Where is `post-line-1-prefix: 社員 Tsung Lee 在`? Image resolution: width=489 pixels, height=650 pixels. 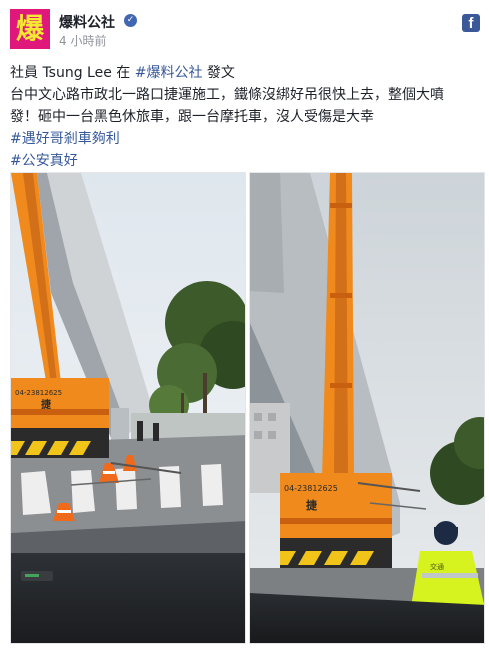 post-line-1-prefix: 社員 Tsung Lee 在 is located at coordinates (72, 73).